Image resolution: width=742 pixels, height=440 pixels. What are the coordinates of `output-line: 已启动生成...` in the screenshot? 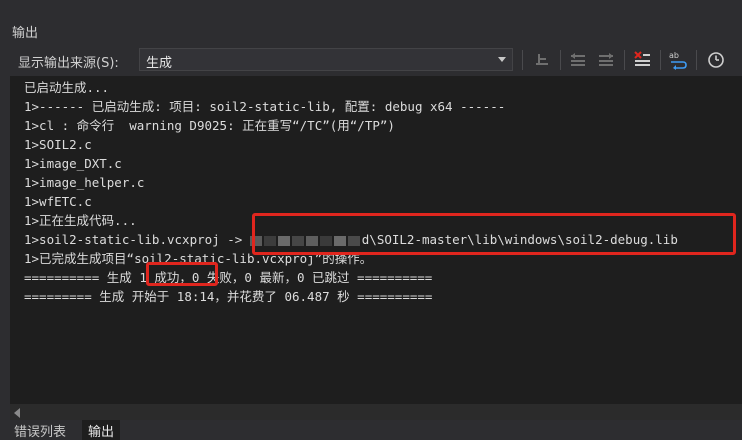 It's located at (67, 87).